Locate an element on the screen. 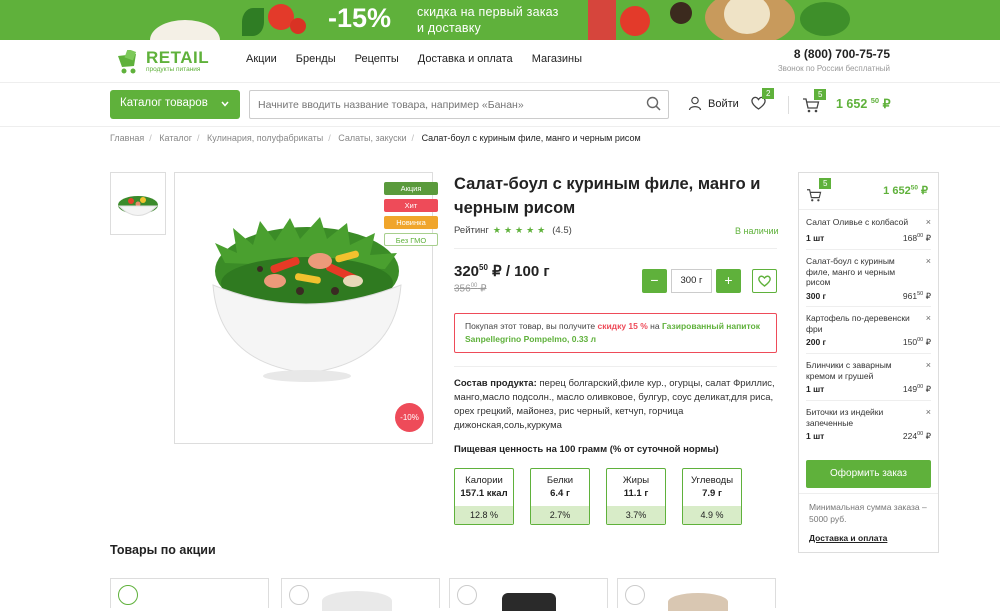 This screenshot has width=1000, height=611. nav-item-stores: Магазины is located at coordinates (557, 59).